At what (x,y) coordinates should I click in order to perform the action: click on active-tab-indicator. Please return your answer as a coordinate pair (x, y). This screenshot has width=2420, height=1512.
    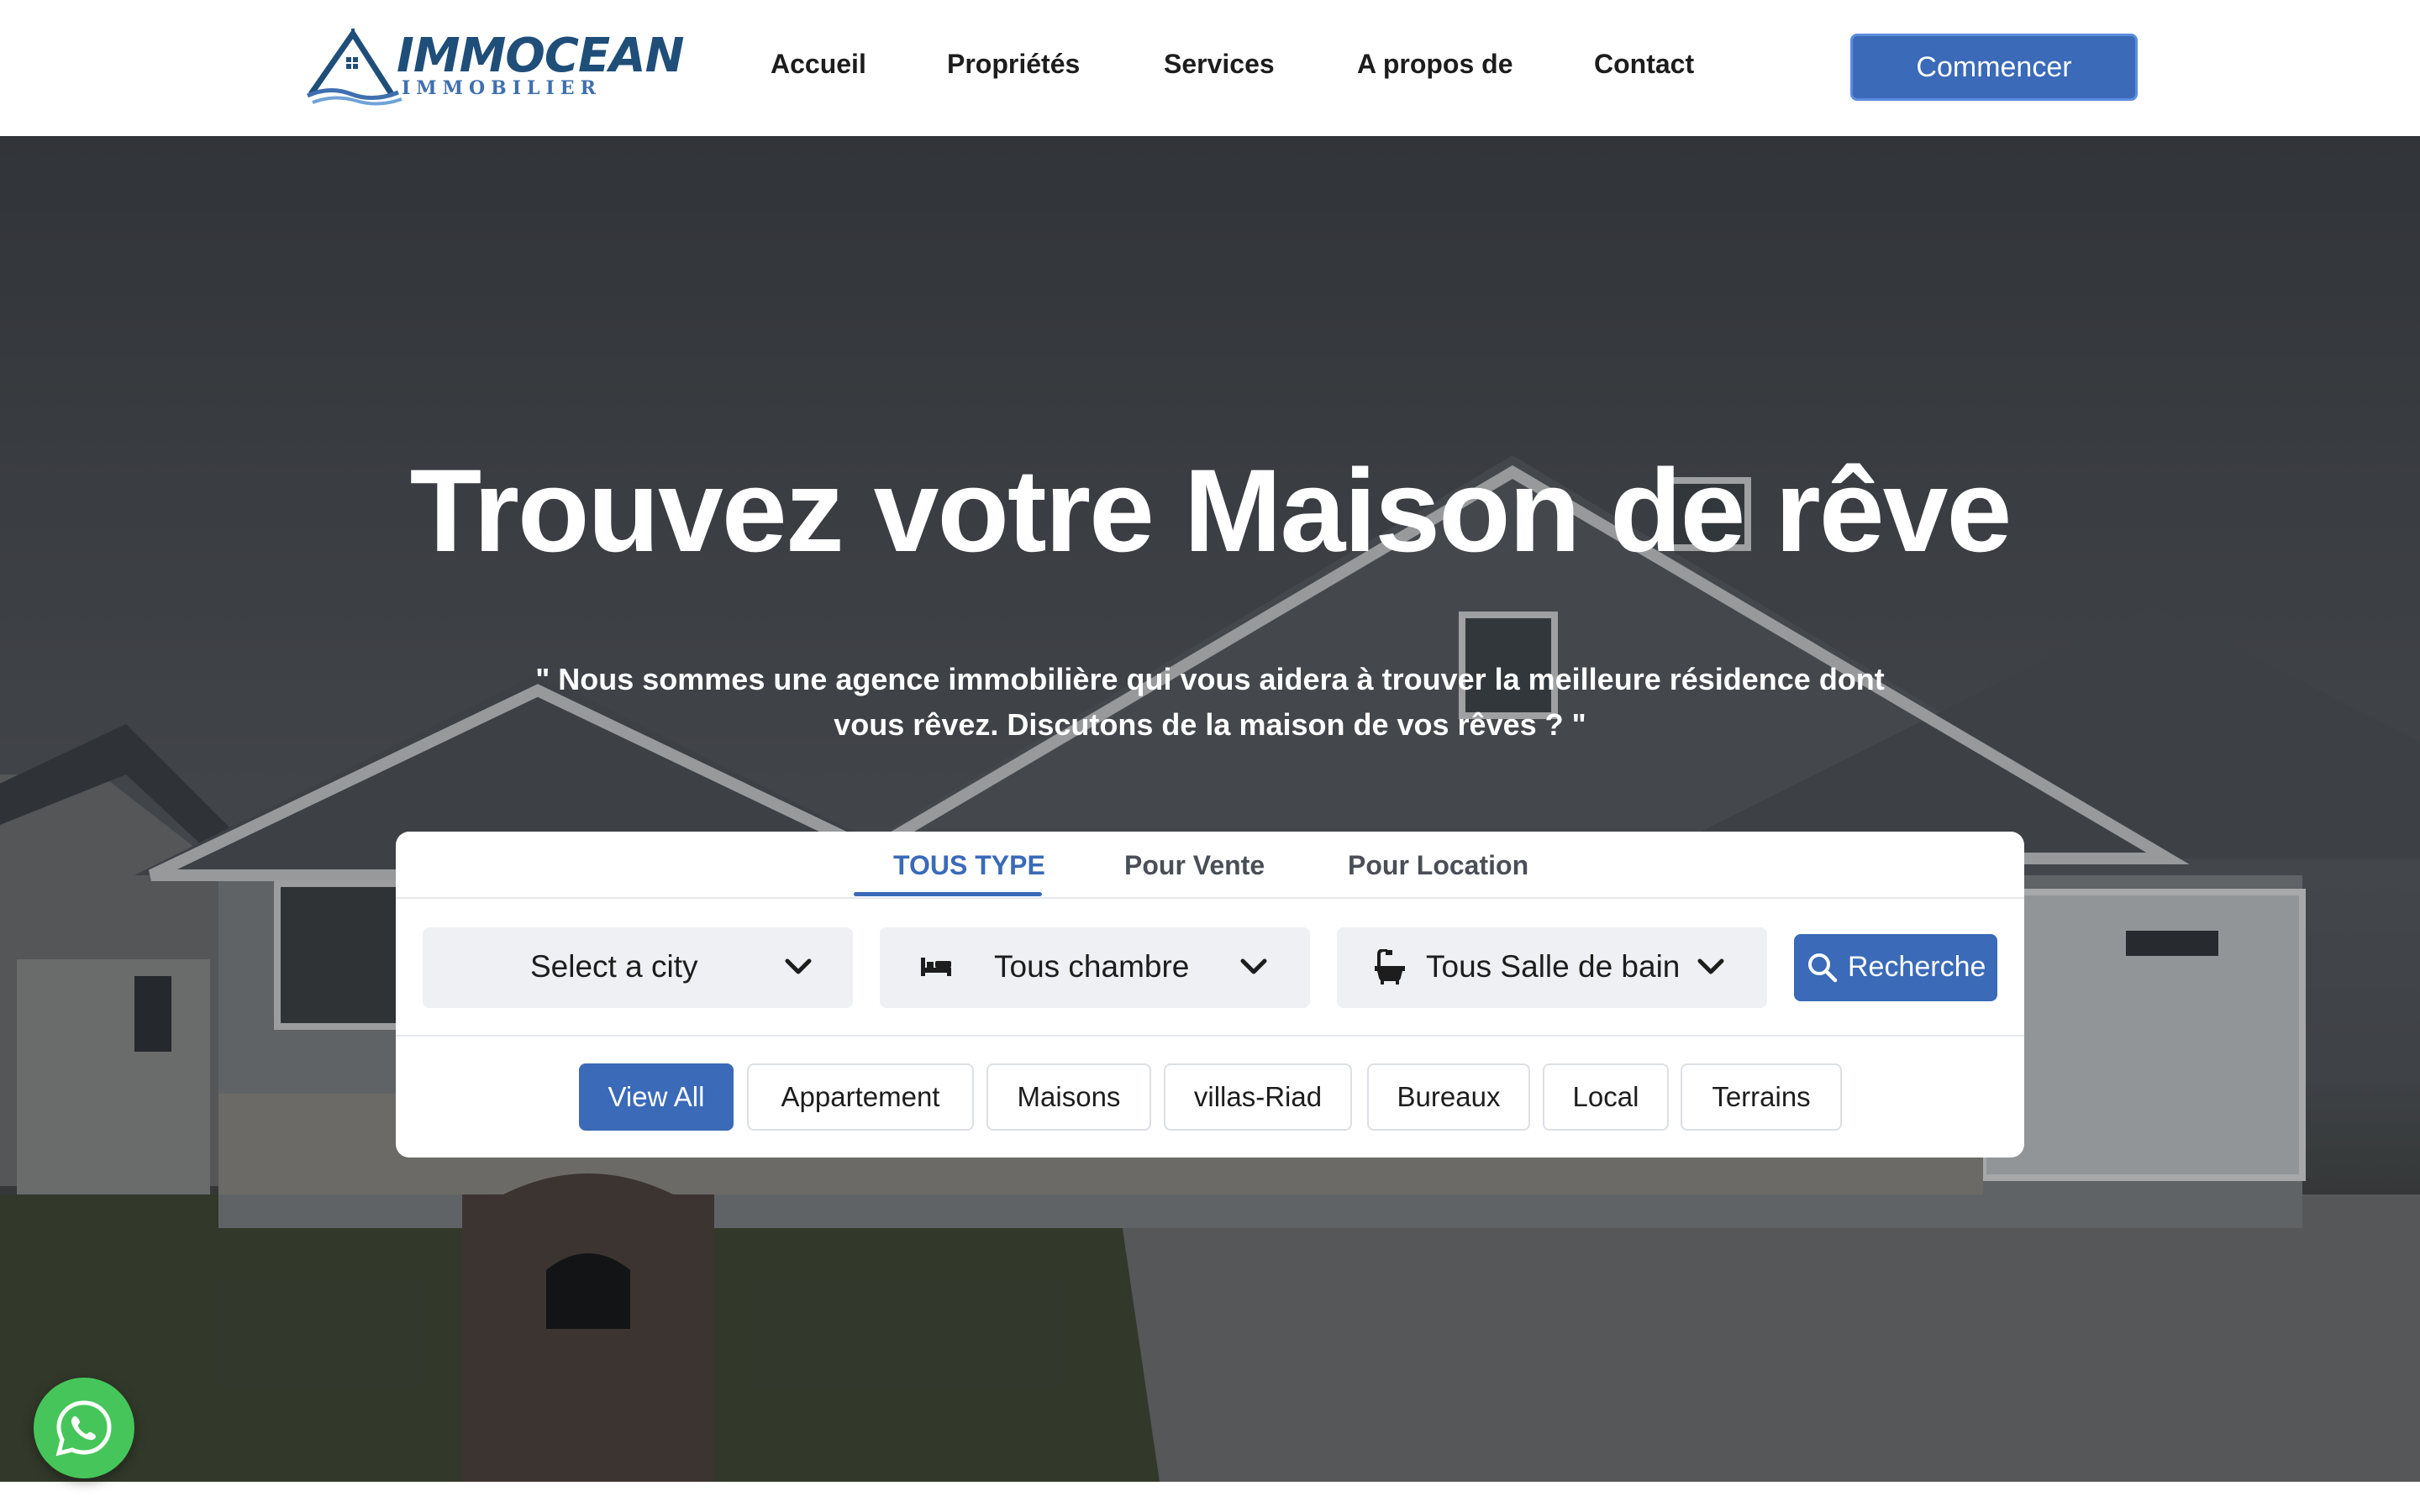
    Looking at the image, I should click on (948, 894).